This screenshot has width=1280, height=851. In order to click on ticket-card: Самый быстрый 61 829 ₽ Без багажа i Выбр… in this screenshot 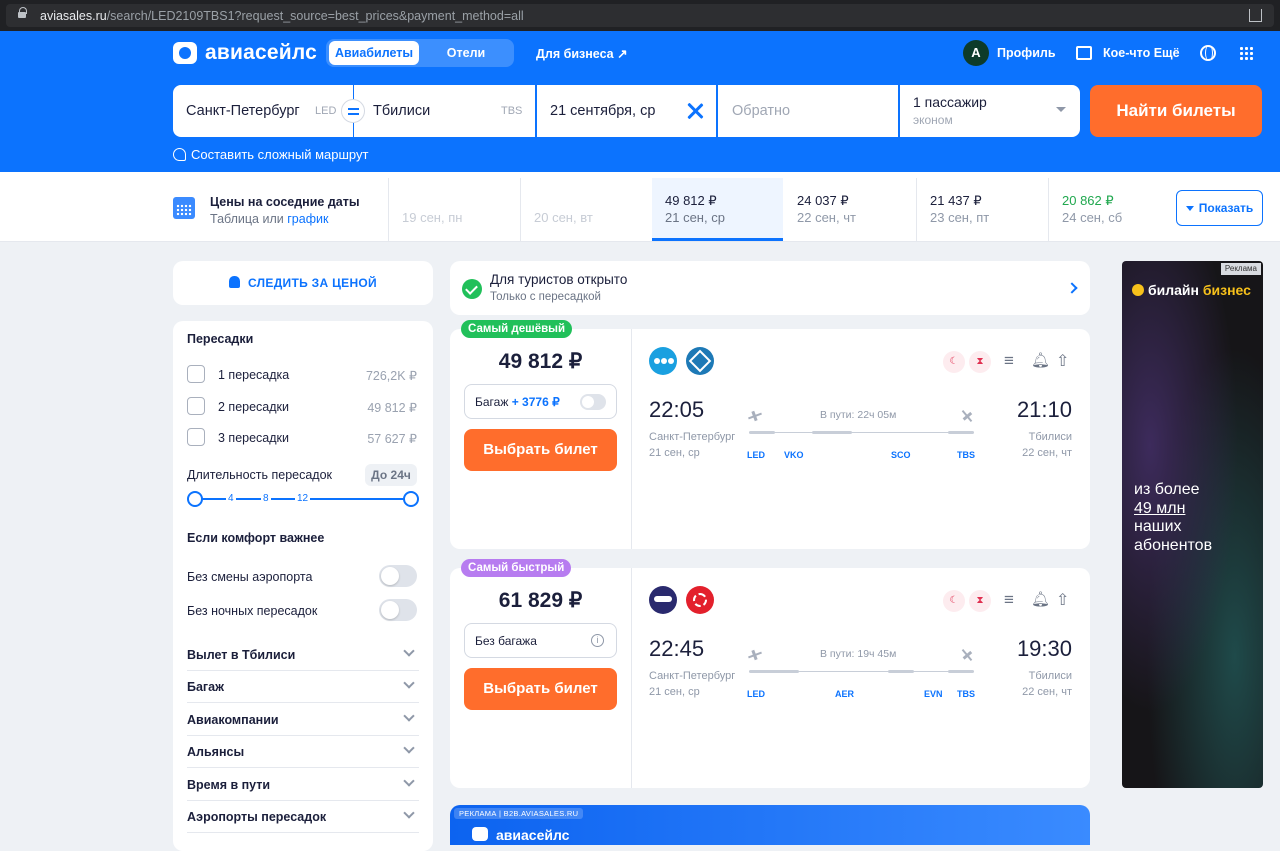, I will do `click(770, 673)`.